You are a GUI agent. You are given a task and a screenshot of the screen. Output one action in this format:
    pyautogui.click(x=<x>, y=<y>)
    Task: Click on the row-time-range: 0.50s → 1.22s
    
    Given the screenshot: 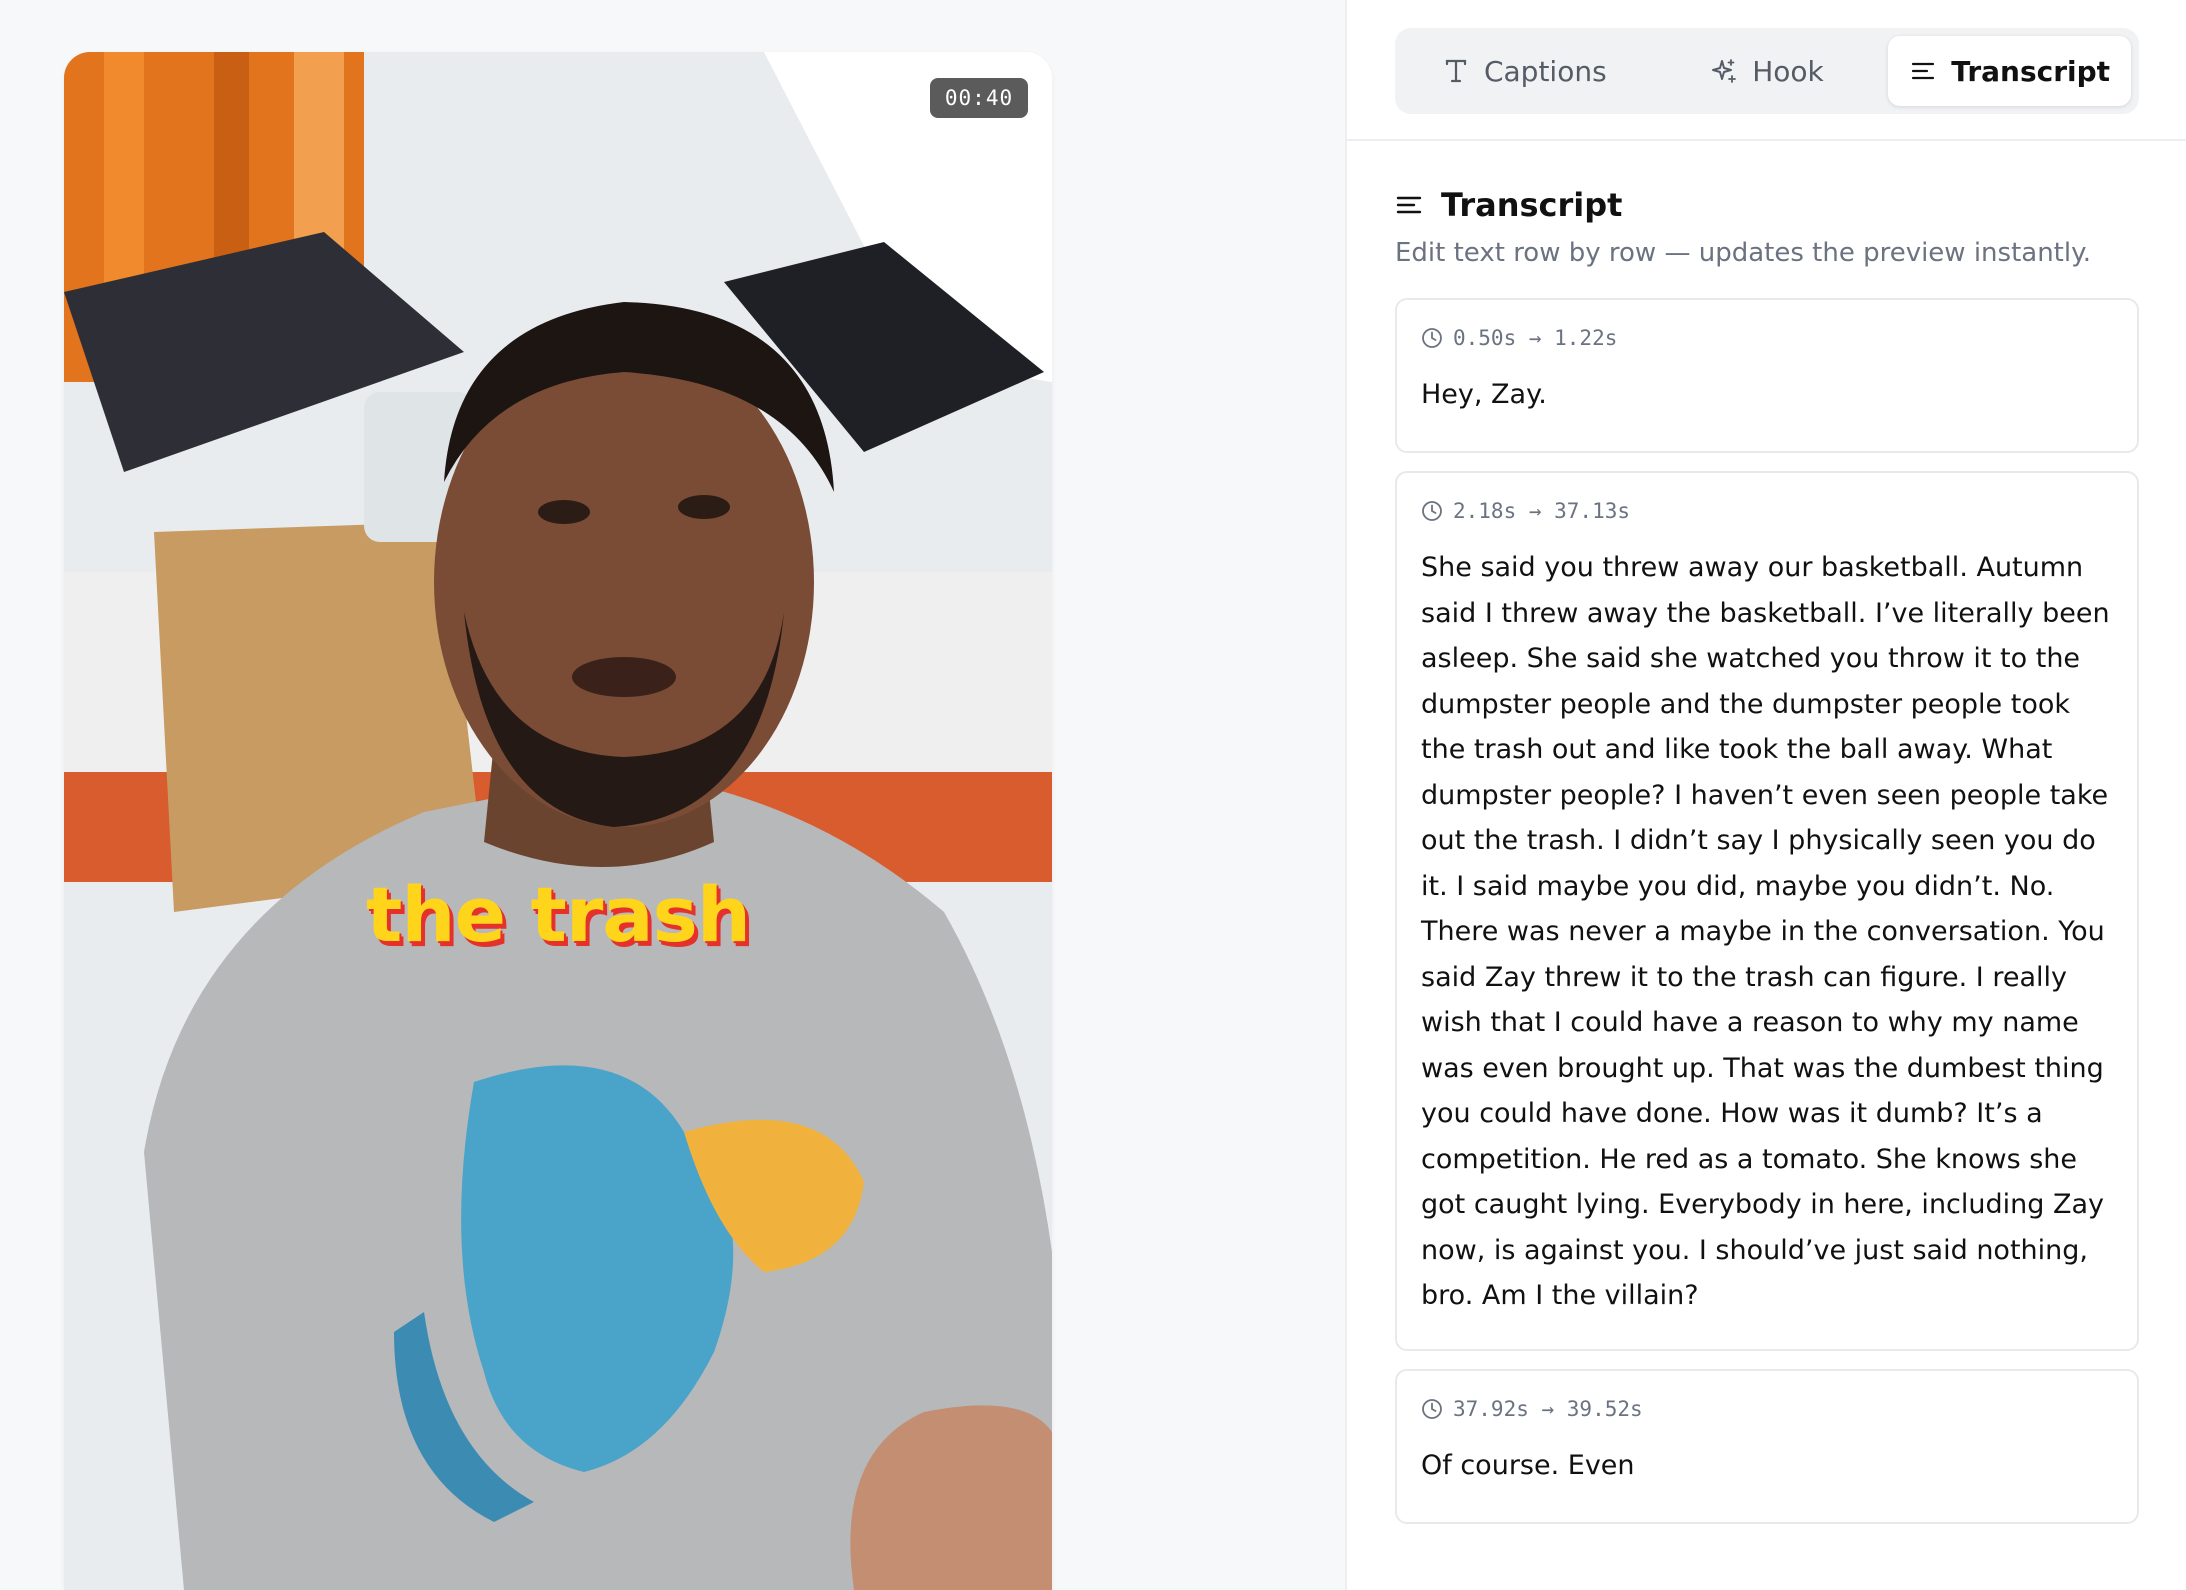 What is the action you would take?
    pyautogui.click(x=1535, y=338)
    